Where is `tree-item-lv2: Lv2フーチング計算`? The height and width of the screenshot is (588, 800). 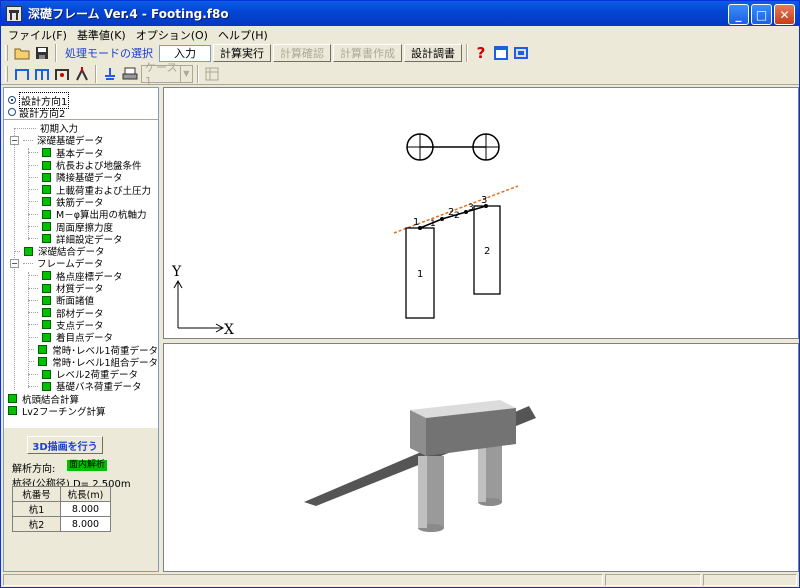 tree-item-lv2: Lv2フーチング計算 is located at coordinates (81, 411).